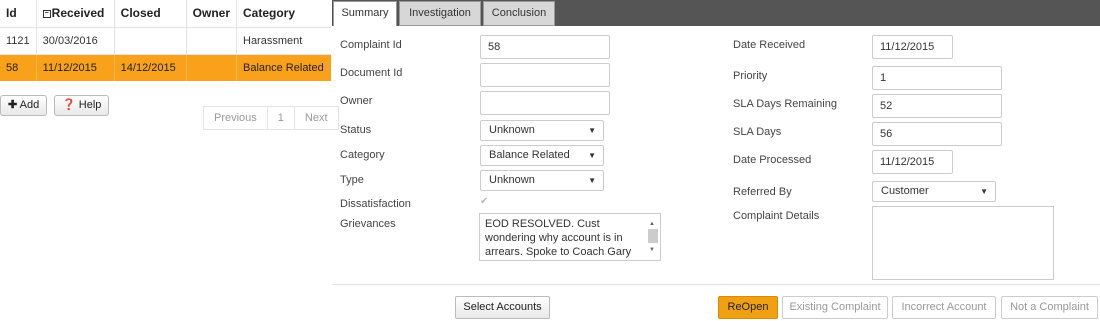 This screenshot has width=1100, height=321. I want to click on document-id-label: Document Id, so click(371, 73).